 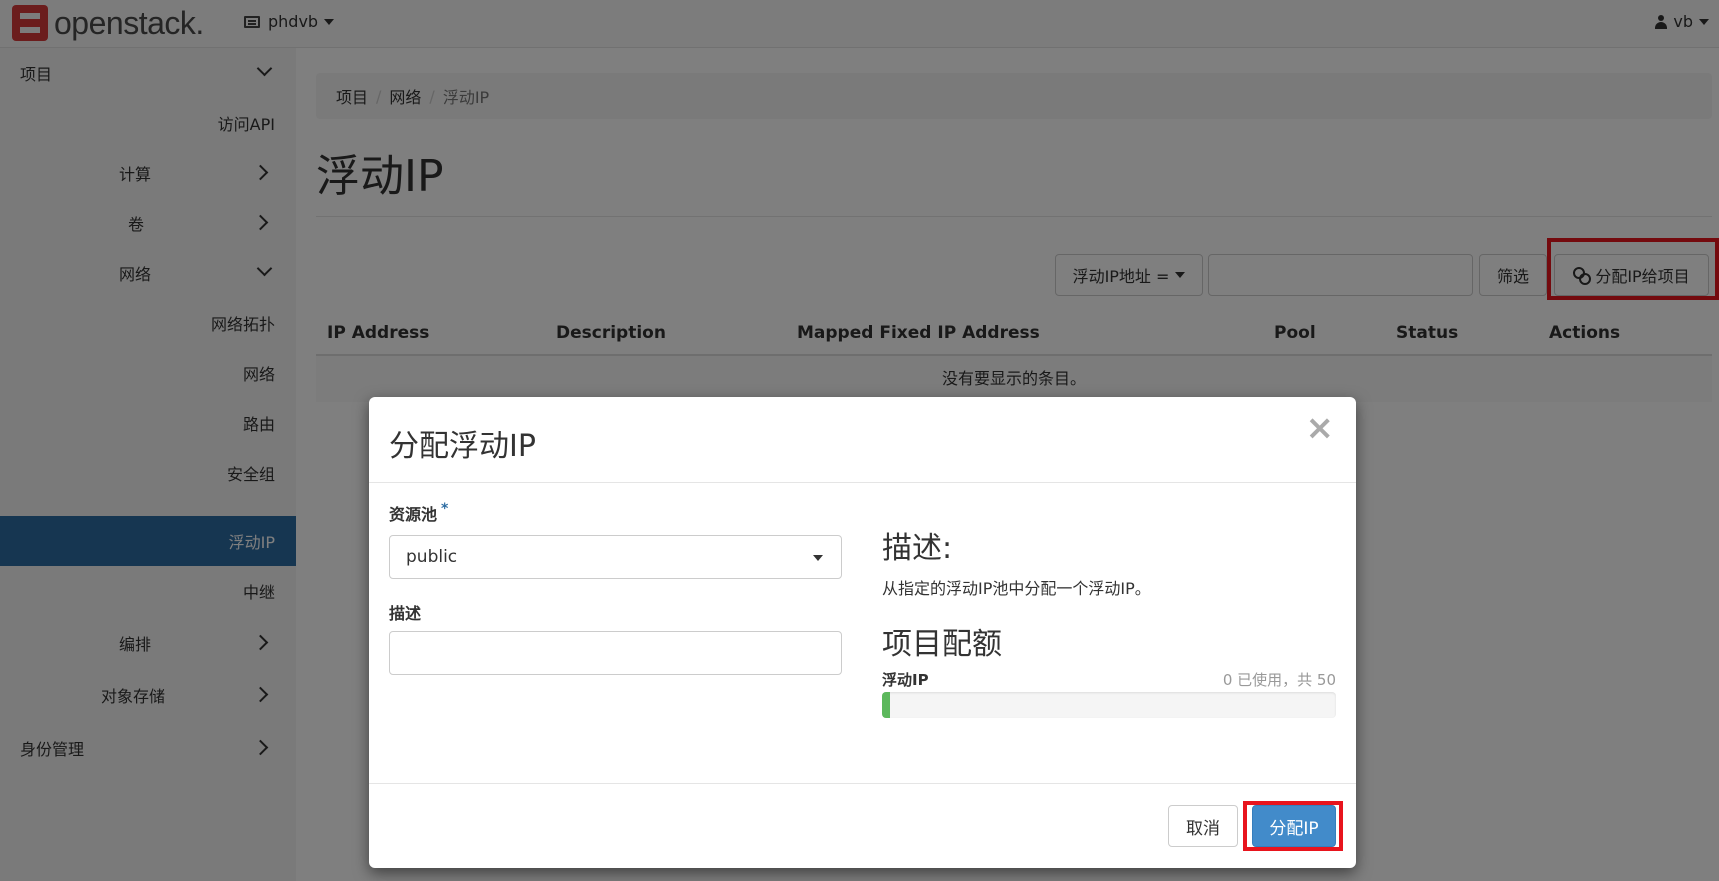 I want to click on quota-progress-bar, so click(x=1109, y=705).